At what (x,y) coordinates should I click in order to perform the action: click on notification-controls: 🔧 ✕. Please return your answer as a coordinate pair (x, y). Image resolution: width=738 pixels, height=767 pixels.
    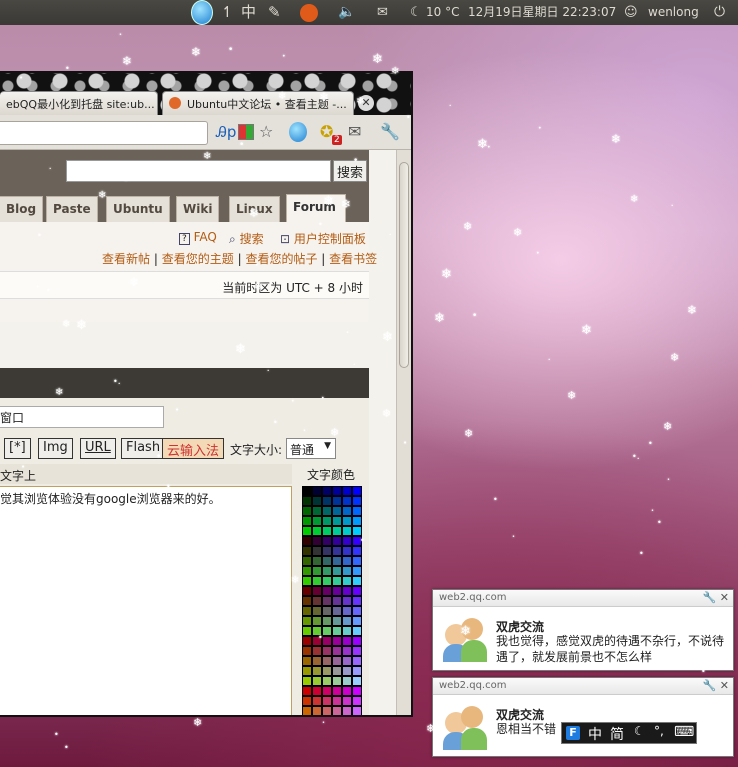
    Looking at the image, I should click on (716, 597).